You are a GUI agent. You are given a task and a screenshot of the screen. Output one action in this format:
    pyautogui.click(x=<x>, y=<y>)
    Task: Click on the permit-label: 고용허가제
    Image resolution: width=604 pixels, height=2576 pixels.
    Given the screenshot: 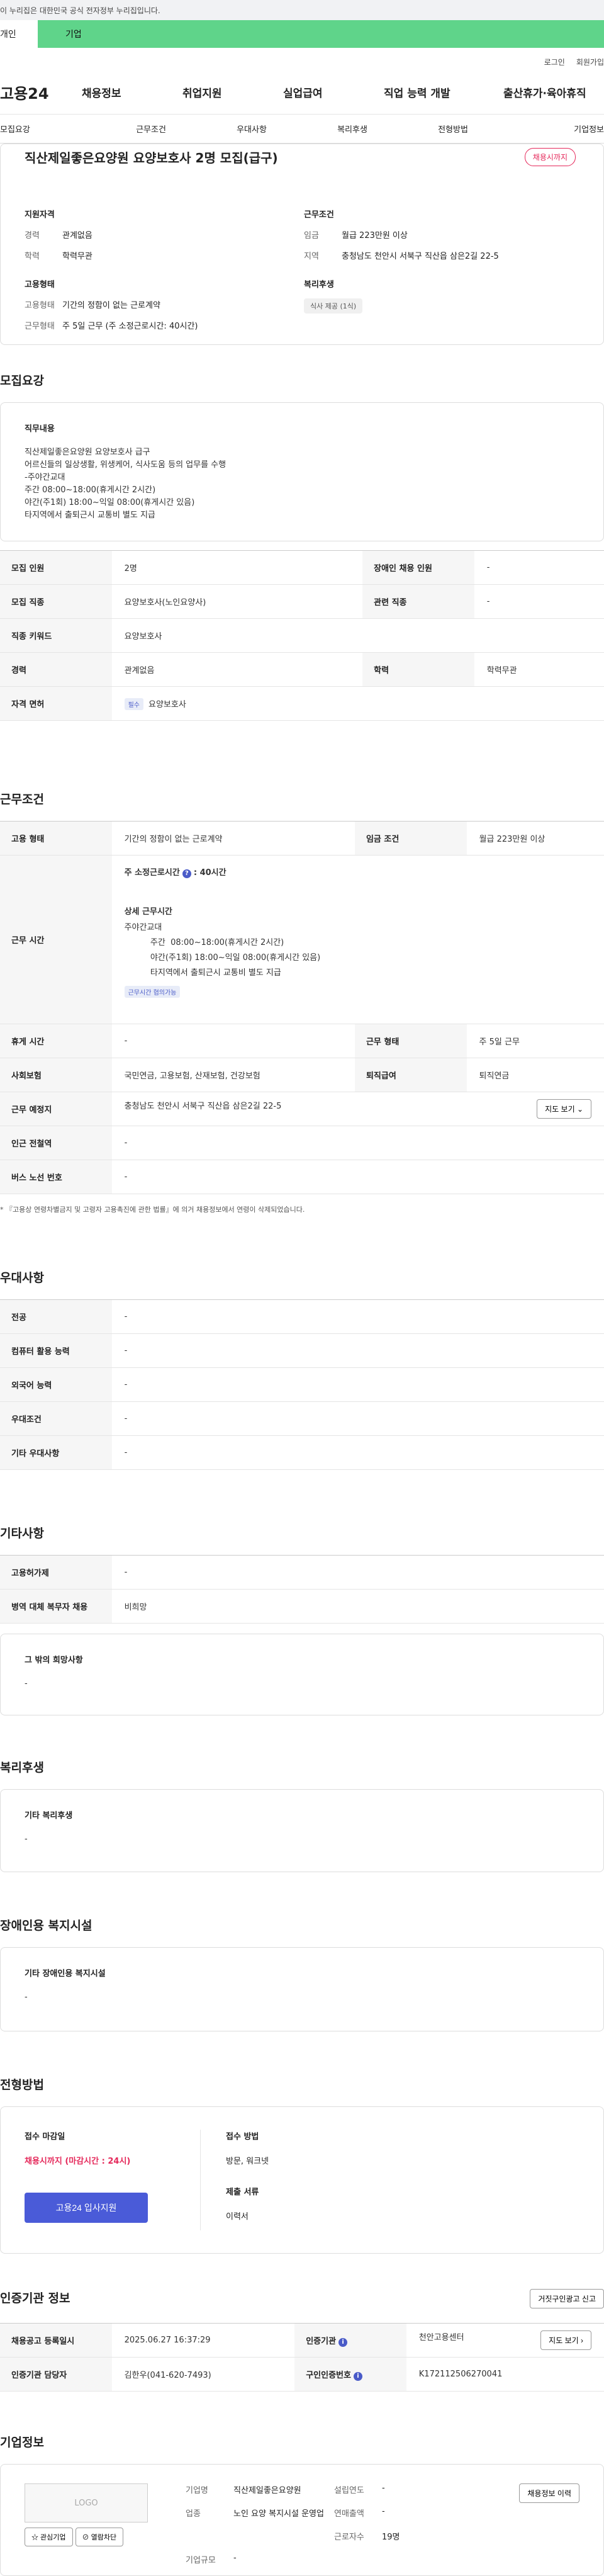 What is the action you would take?
    pyautogui.click(x=56, y=1572)
    